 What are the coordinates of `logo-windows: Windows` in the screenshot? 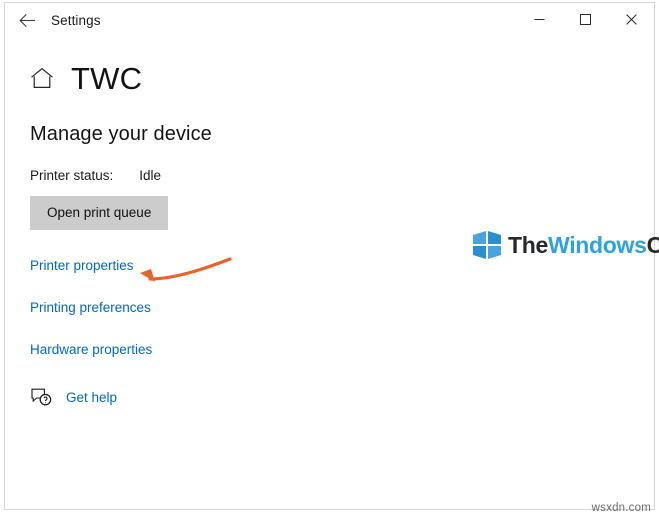 It's located at (597, 244).